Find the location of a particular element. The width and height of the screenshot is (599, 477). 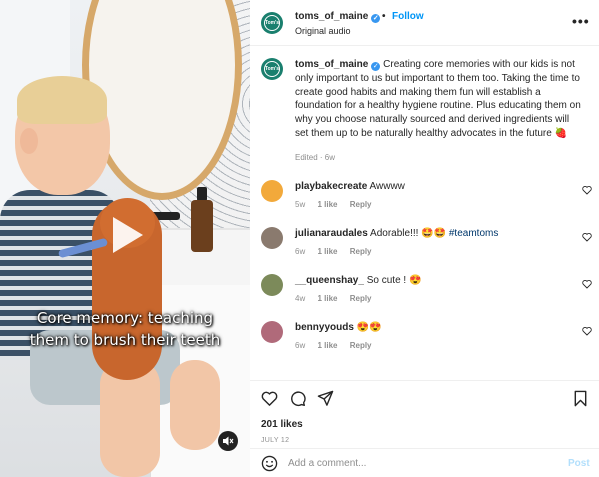

more-options-icon: ••• is located at coordinates (581, 21).